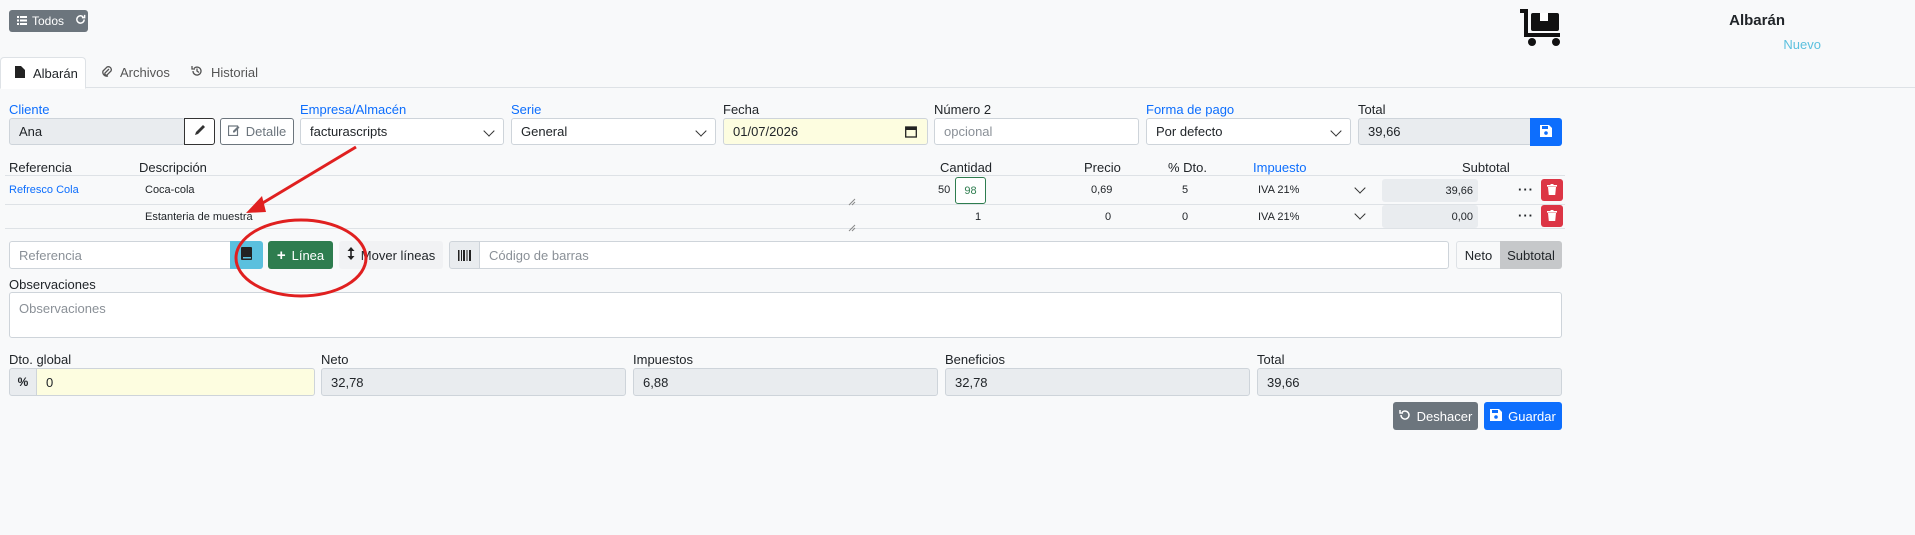  What do you see at coordinates (1271, 359) in the screenshot?
I see `total-summary-label: Total` at bounding box center [1271, 359].